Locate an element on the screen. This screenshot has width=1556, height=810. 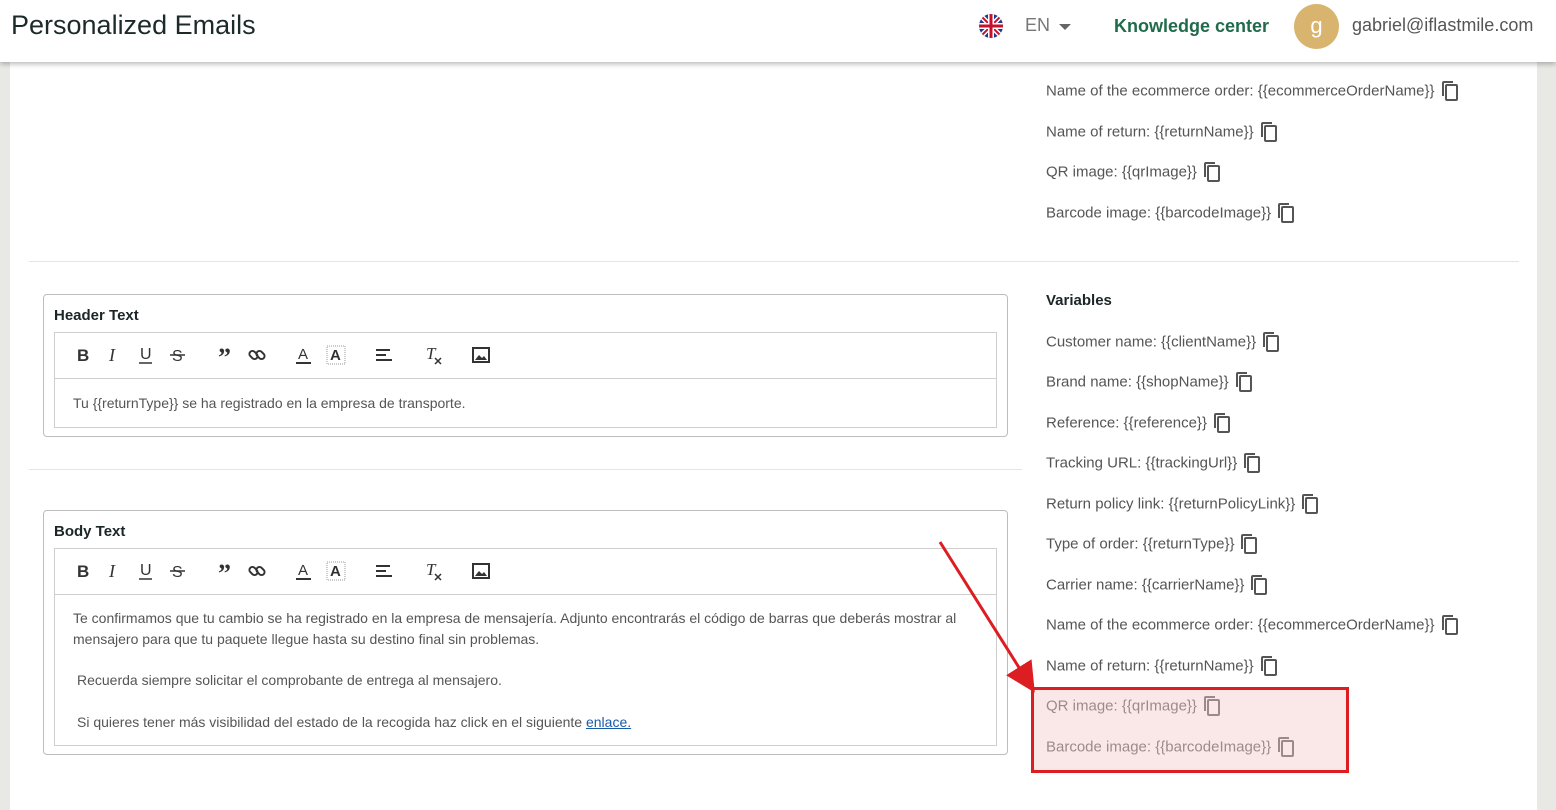
chevron-down-icon is located at coordinates (1065, 27).